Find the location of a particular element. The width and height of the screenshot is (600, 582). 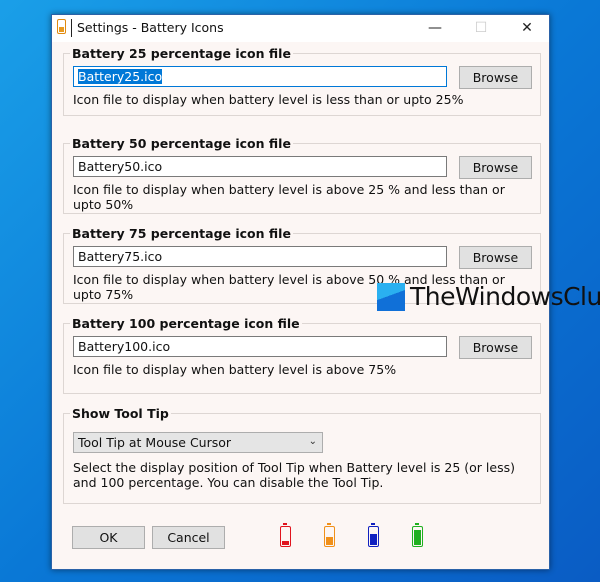

browse-button-25: Browse is located at coordinates (495, 77).